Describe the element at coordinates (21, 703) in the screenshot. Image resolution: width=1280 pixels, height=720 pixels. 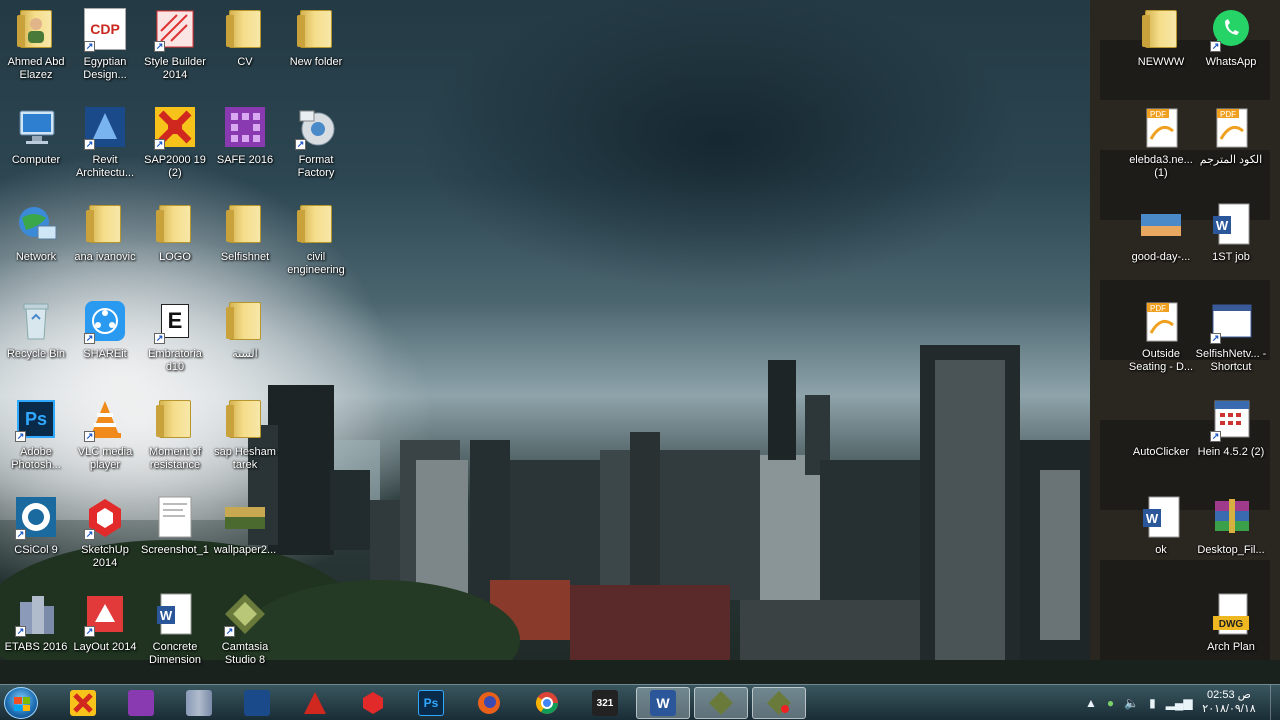
I see `start-button` at that location.